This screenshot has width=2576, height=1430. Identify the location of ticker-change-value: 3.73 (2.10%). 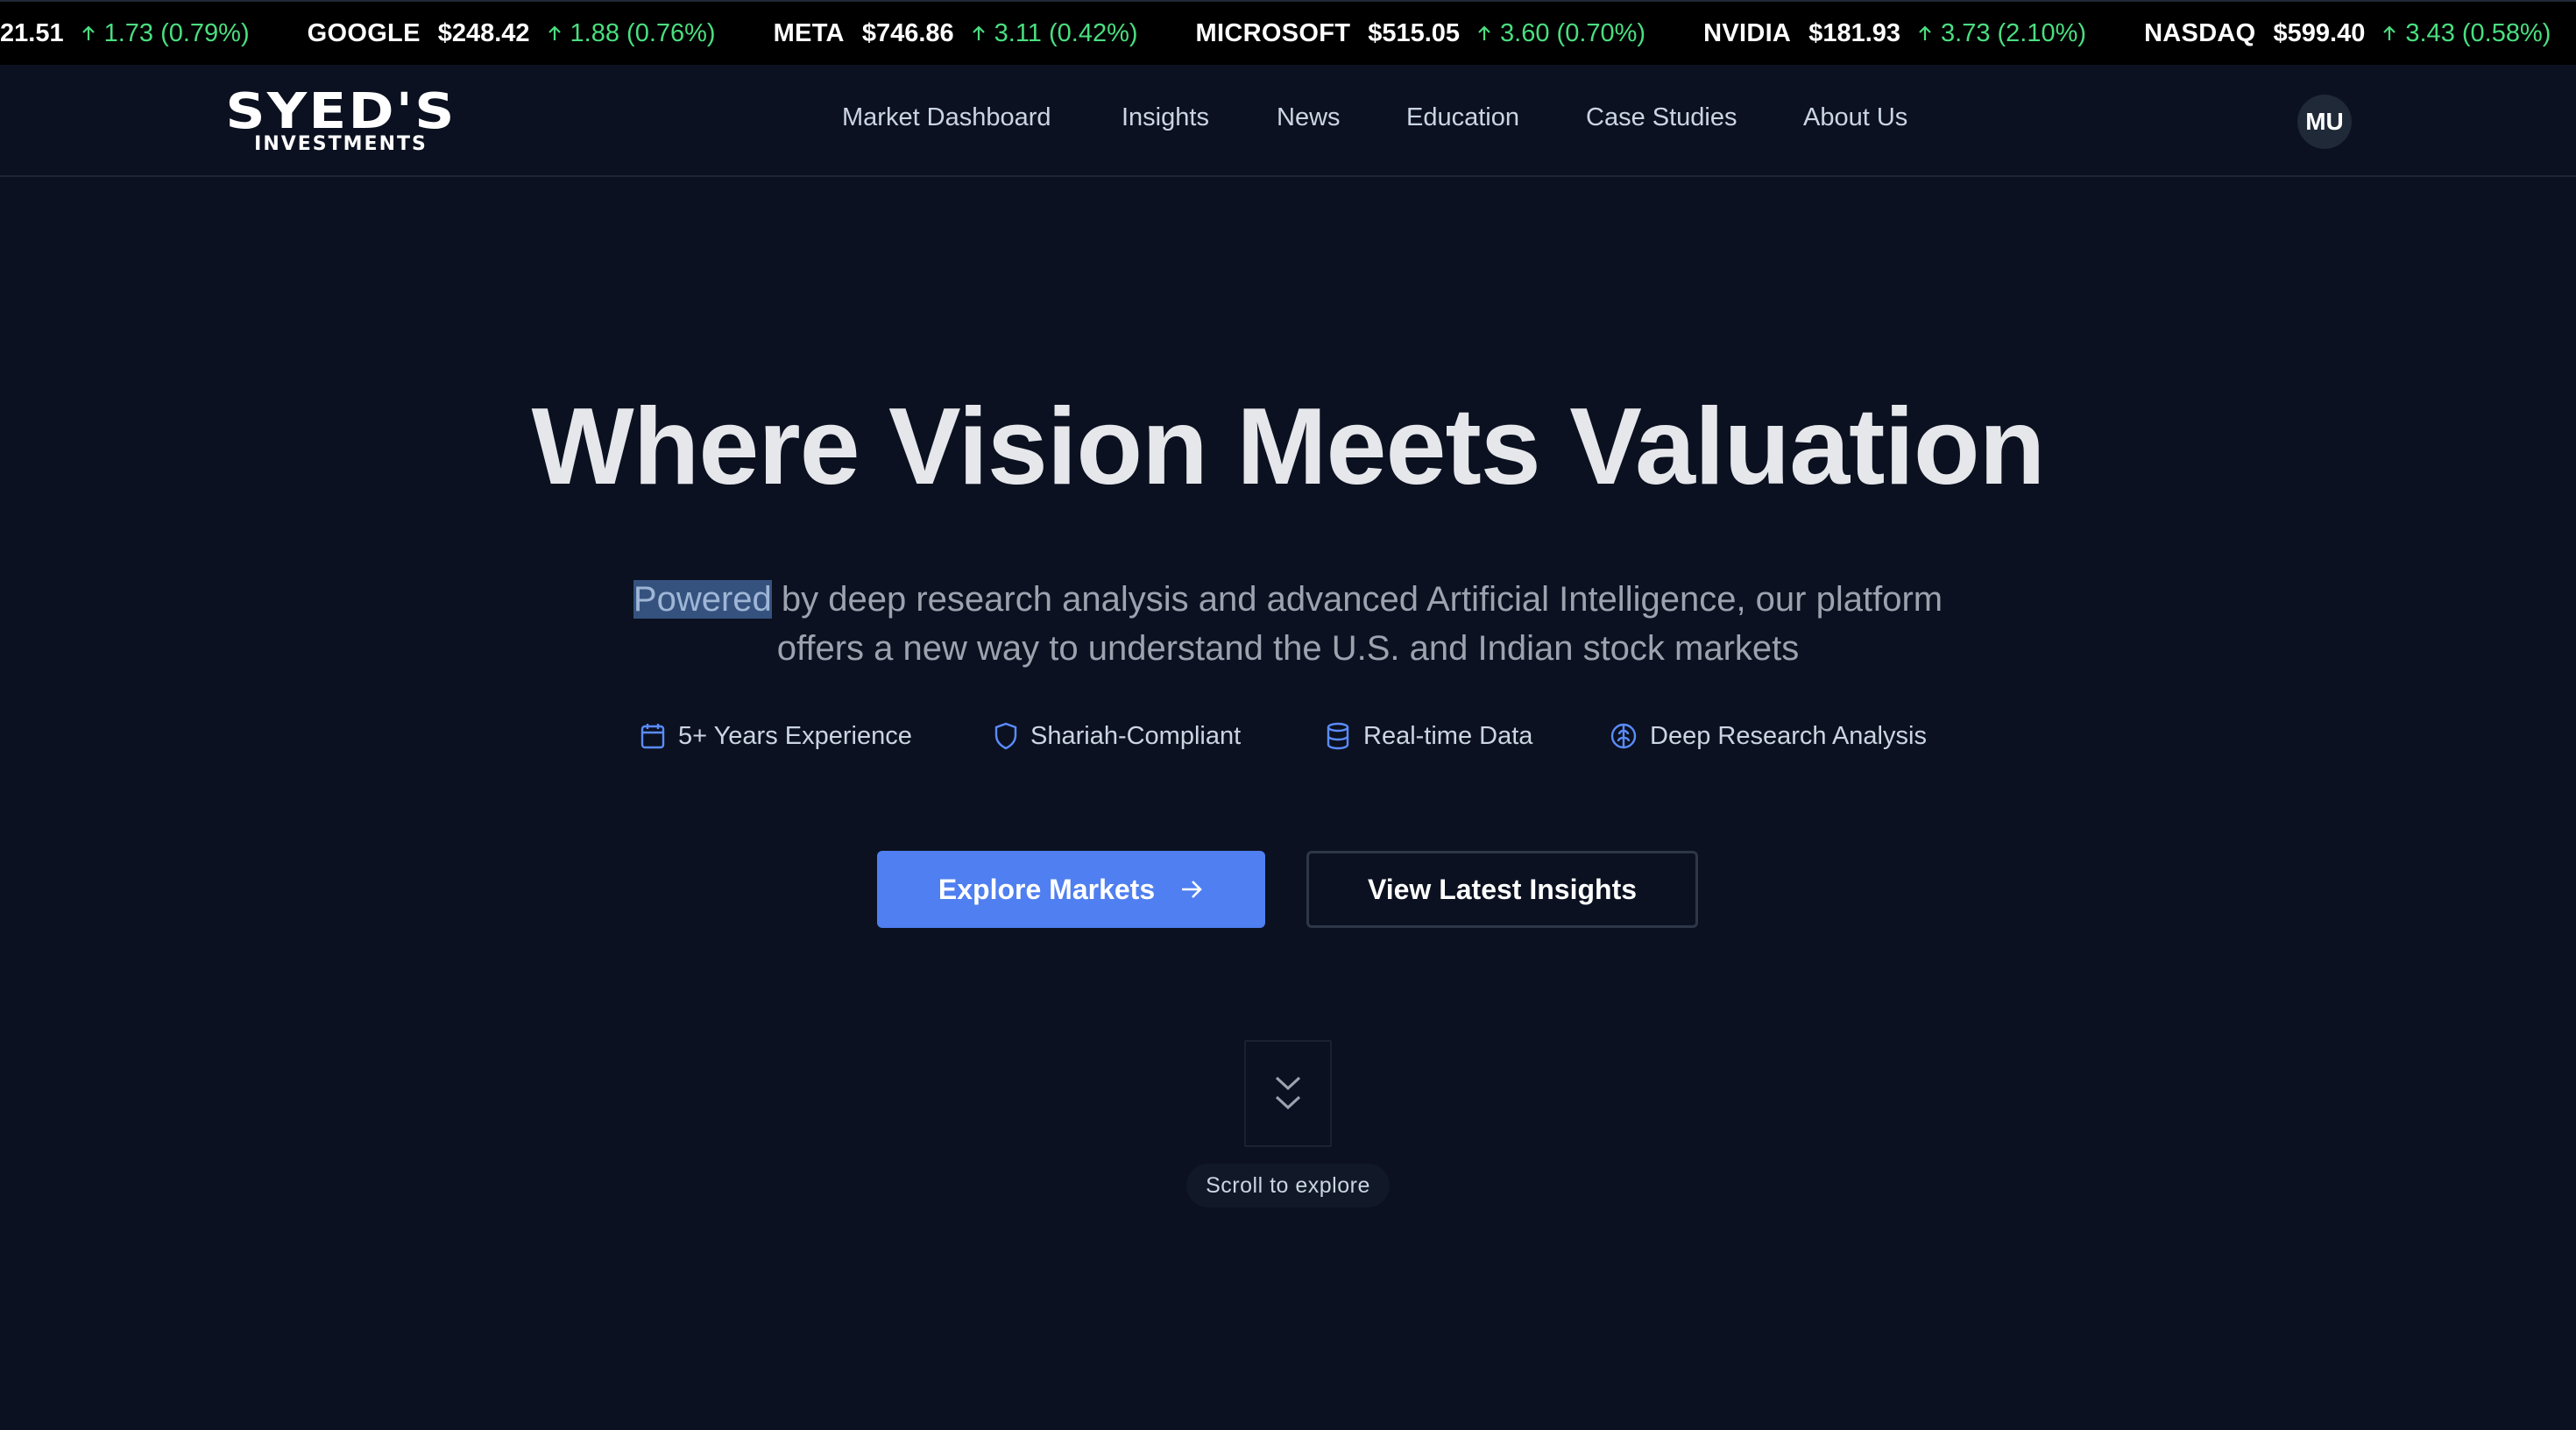
(2014, 32).